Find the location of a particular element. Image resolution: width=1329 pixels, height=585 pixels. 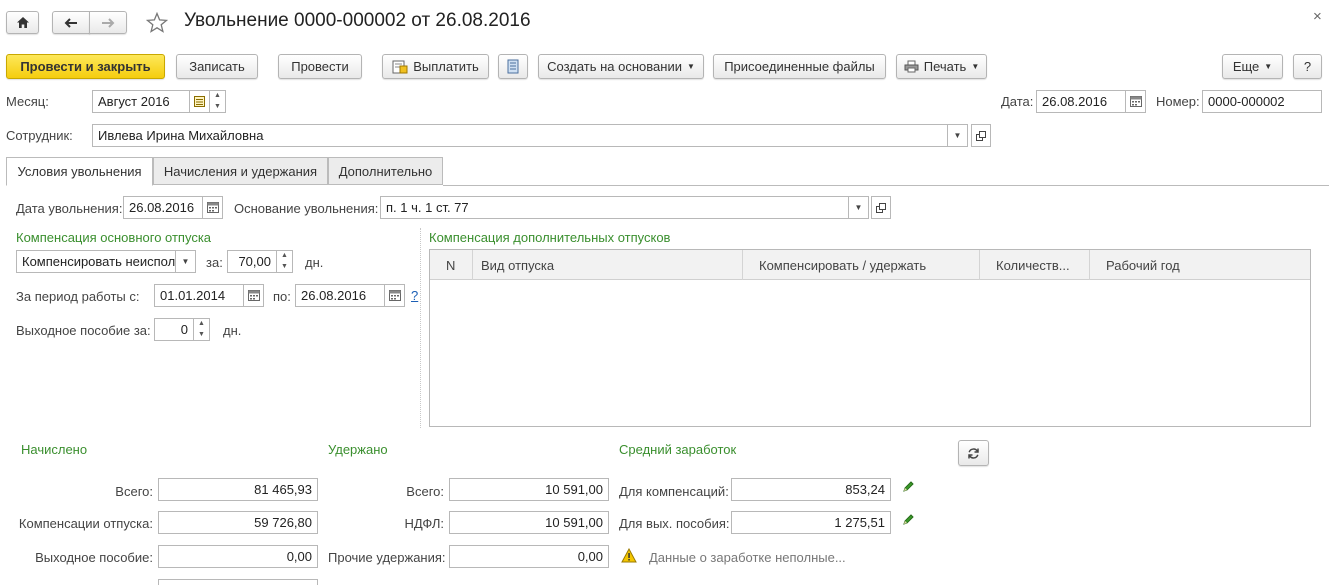

period-help-link: ? is located at coordinates (414, 295).